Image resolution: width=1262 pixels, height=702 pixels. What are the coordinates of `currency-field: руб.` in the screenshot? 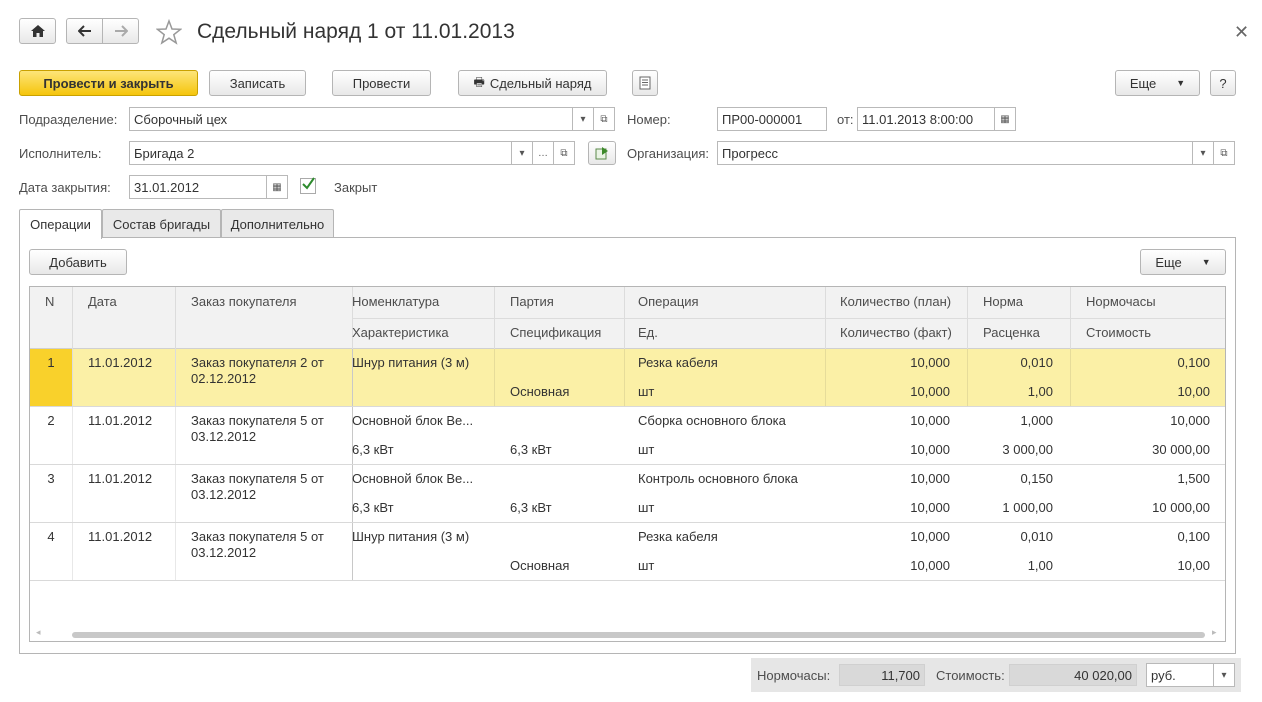 It's located at (1180, 675).